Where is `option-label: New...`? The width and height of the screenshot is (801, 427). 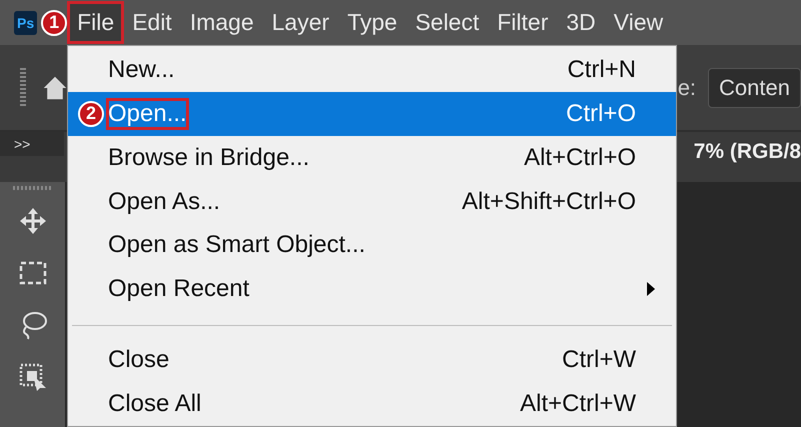
option-label: New... is located at coordinates (141, 70).